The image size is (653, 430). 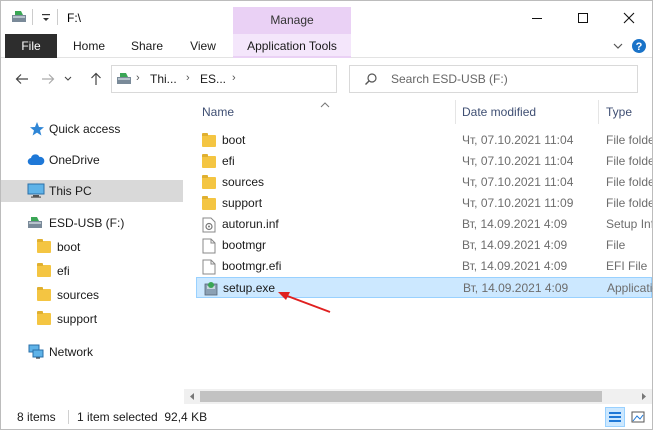 I want to click on address-bar: › Thi... › ES... ›, so click(x=275, y=79).